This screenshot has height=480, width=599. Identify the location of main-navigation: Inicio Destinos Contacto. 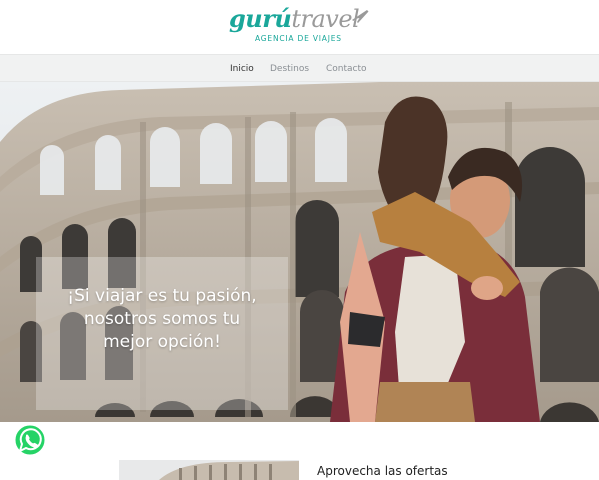
(299, 68).